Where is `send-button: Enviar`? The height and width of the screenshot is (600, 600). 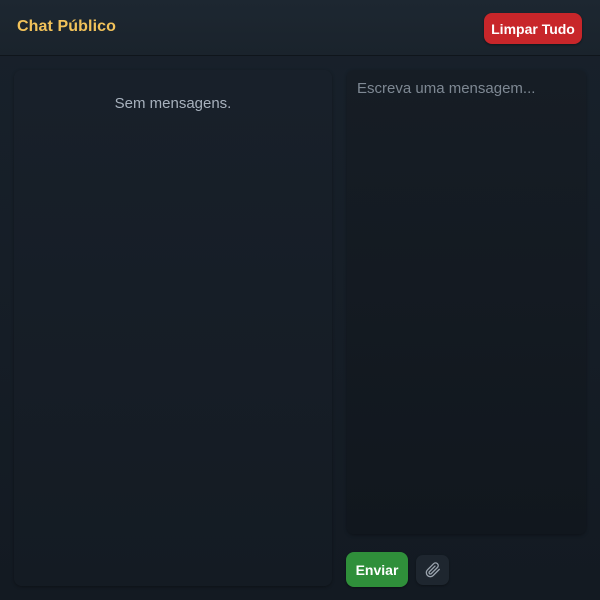
send-button: Enviar is located at coordinates (377, 569).